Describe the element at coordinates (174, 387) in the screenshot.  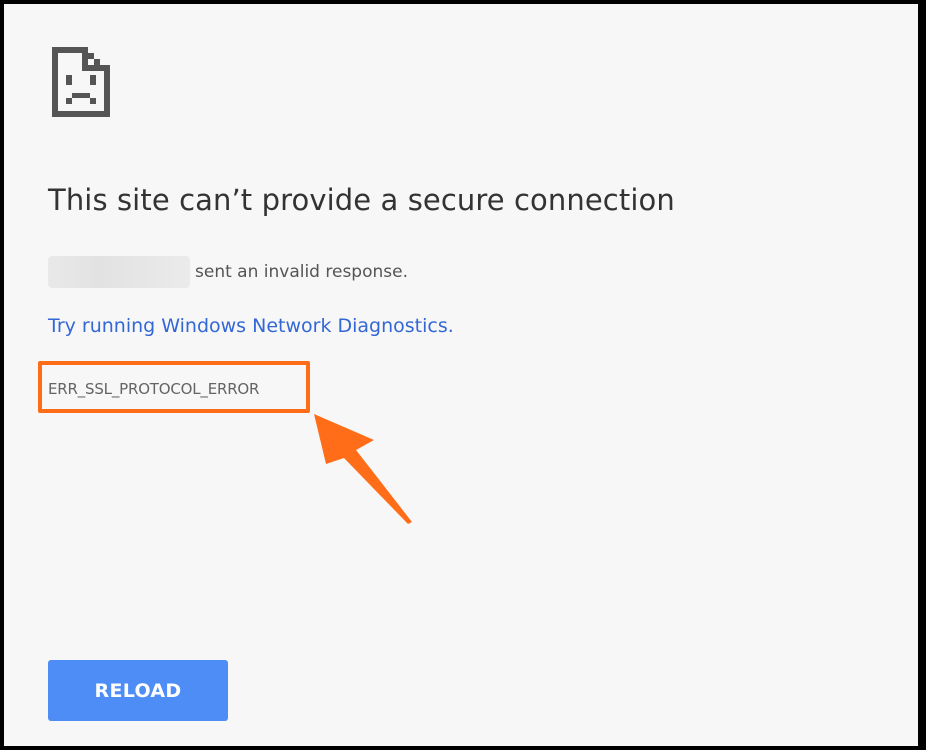
I see `error-code-highlight-box` at that location.